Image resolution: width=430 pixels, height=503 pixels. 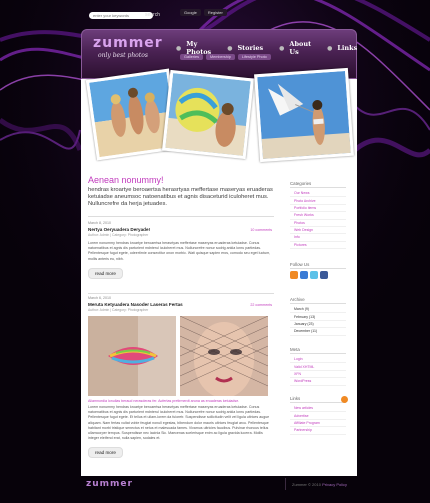 What do you see at coordinates (301, 183) in the screenshot?
I see `sidebar-heading: Categories` at bounding box center [301, 183].